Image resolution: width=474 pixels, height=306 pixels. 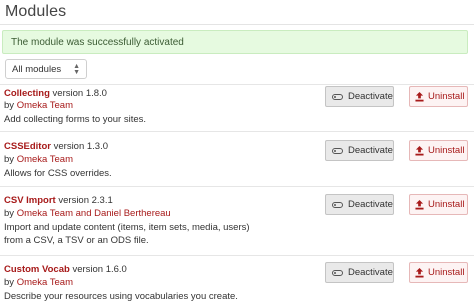 What do you see at coordinates (237, 24) in the screenshot?
I see `title-divider` at bounding box center [237, 24].